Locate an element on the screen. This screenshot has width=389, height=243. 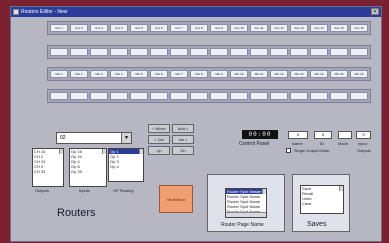
inputs-list: Op 16 Op 24 Op 4 Op 8 Op 25 is located at coordinates (88, 167).